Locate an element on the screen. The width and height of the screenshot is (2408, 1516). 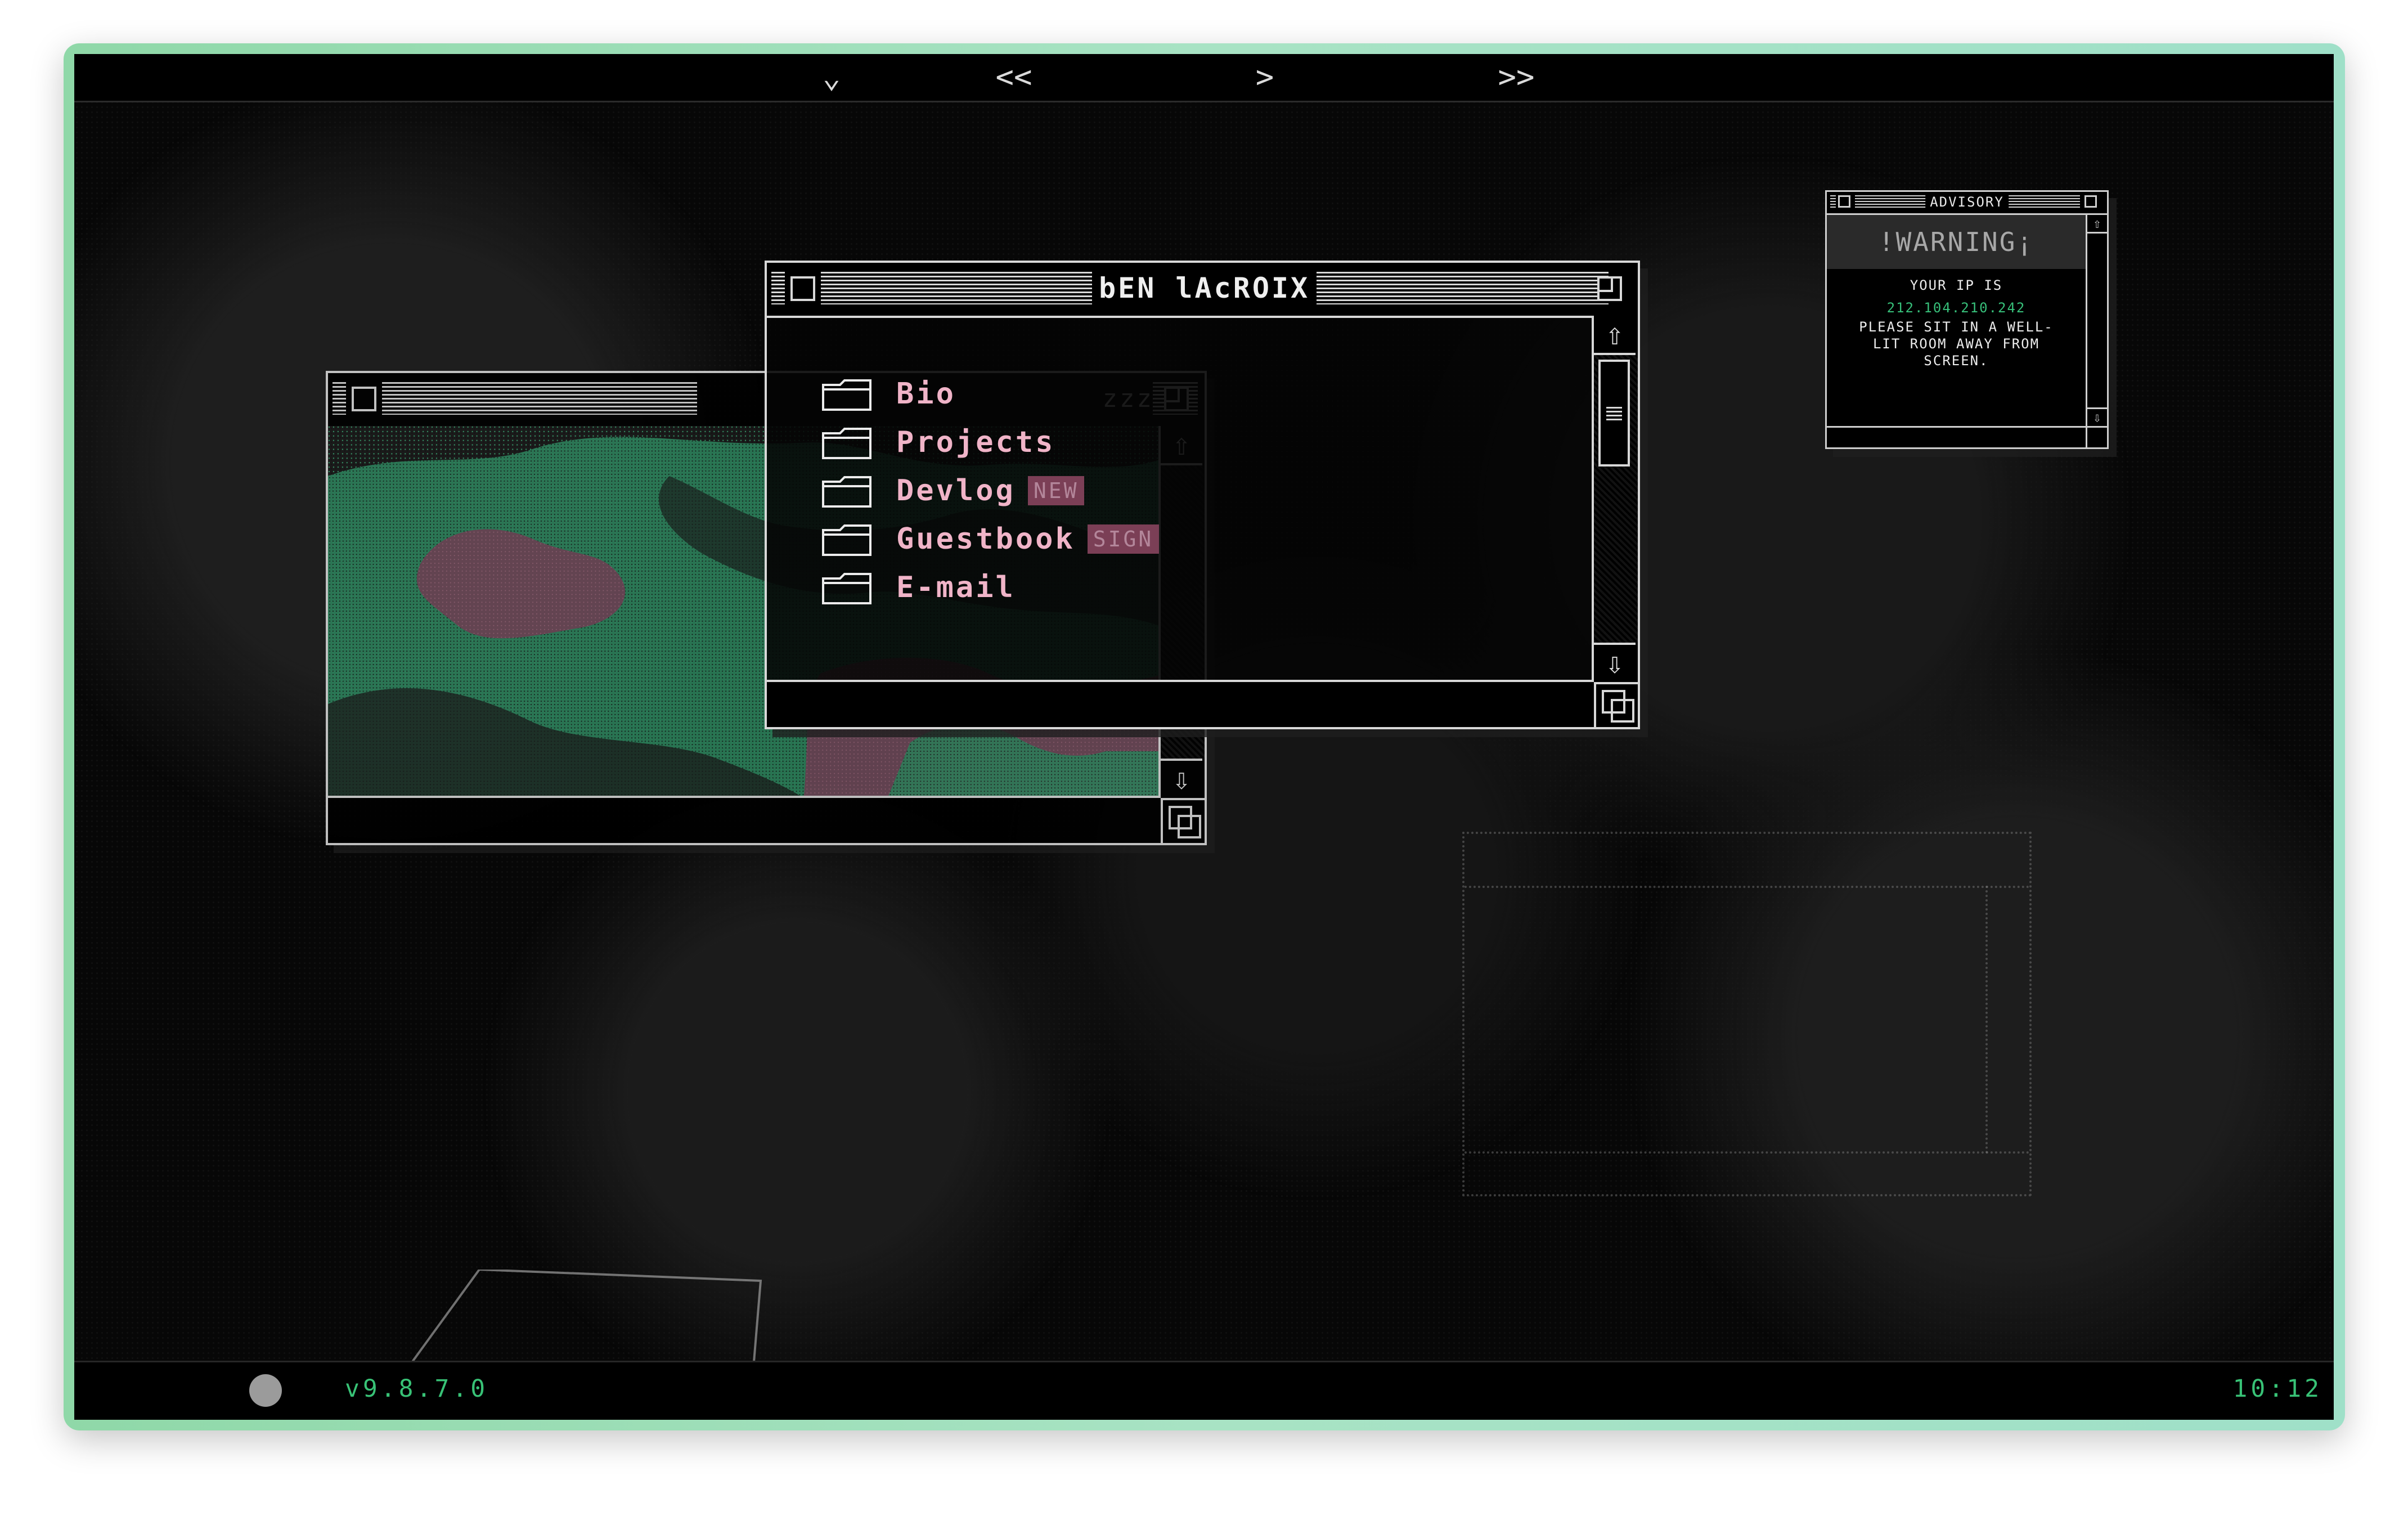
dropdown-button: ⌄ is located at coordinates (831, 77).